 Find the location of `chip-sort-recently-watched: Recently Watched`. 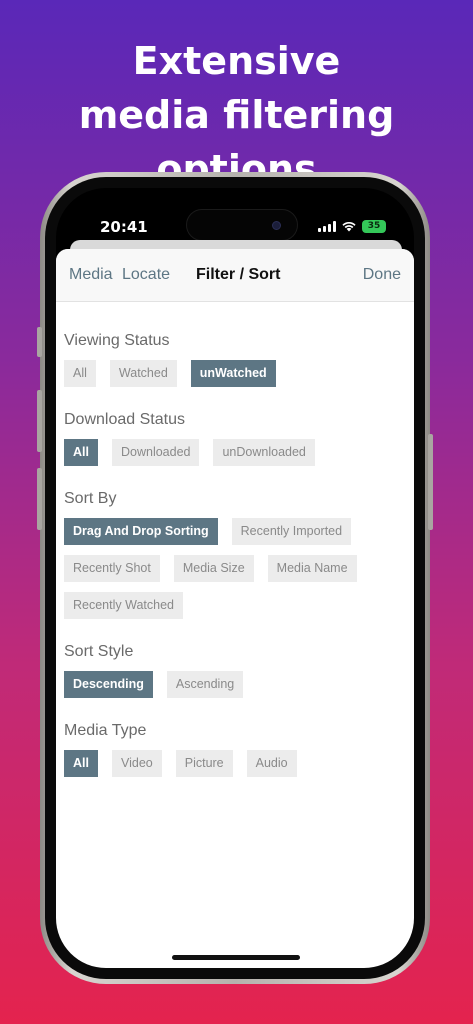

chip-sort-recently-watched: Recently Watched is located at coordinates (123, 605).